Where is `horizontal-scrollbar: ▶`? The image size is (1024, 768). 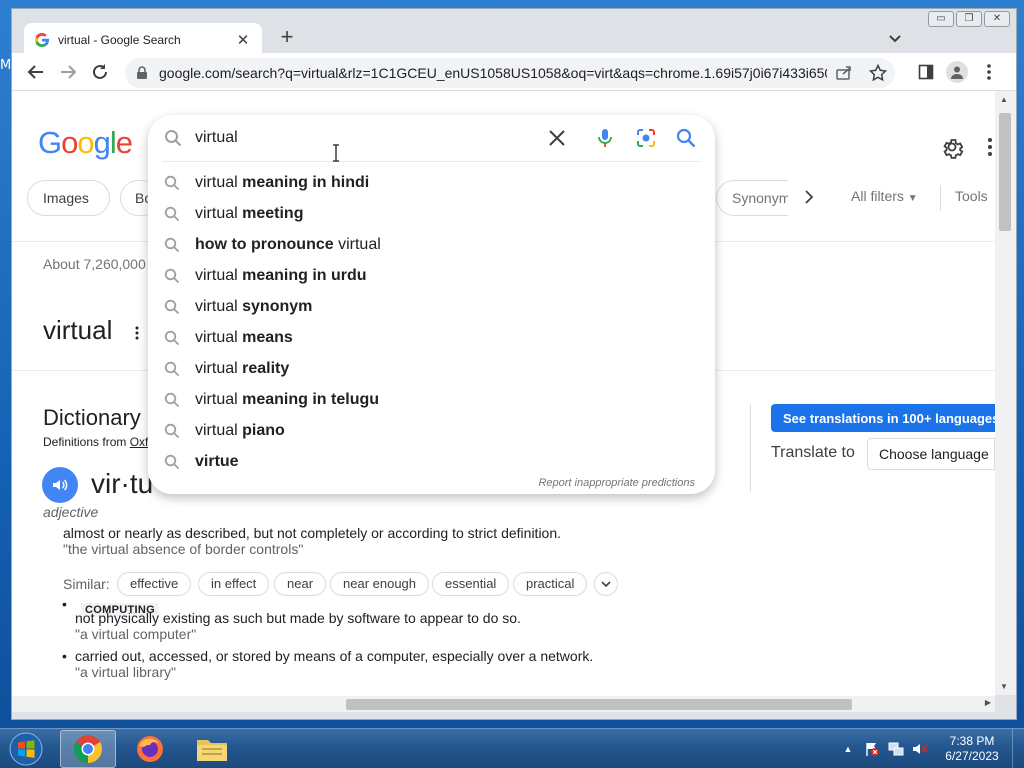 horizontal-scrollbar: ▶ is located at coordinates (503, 704).